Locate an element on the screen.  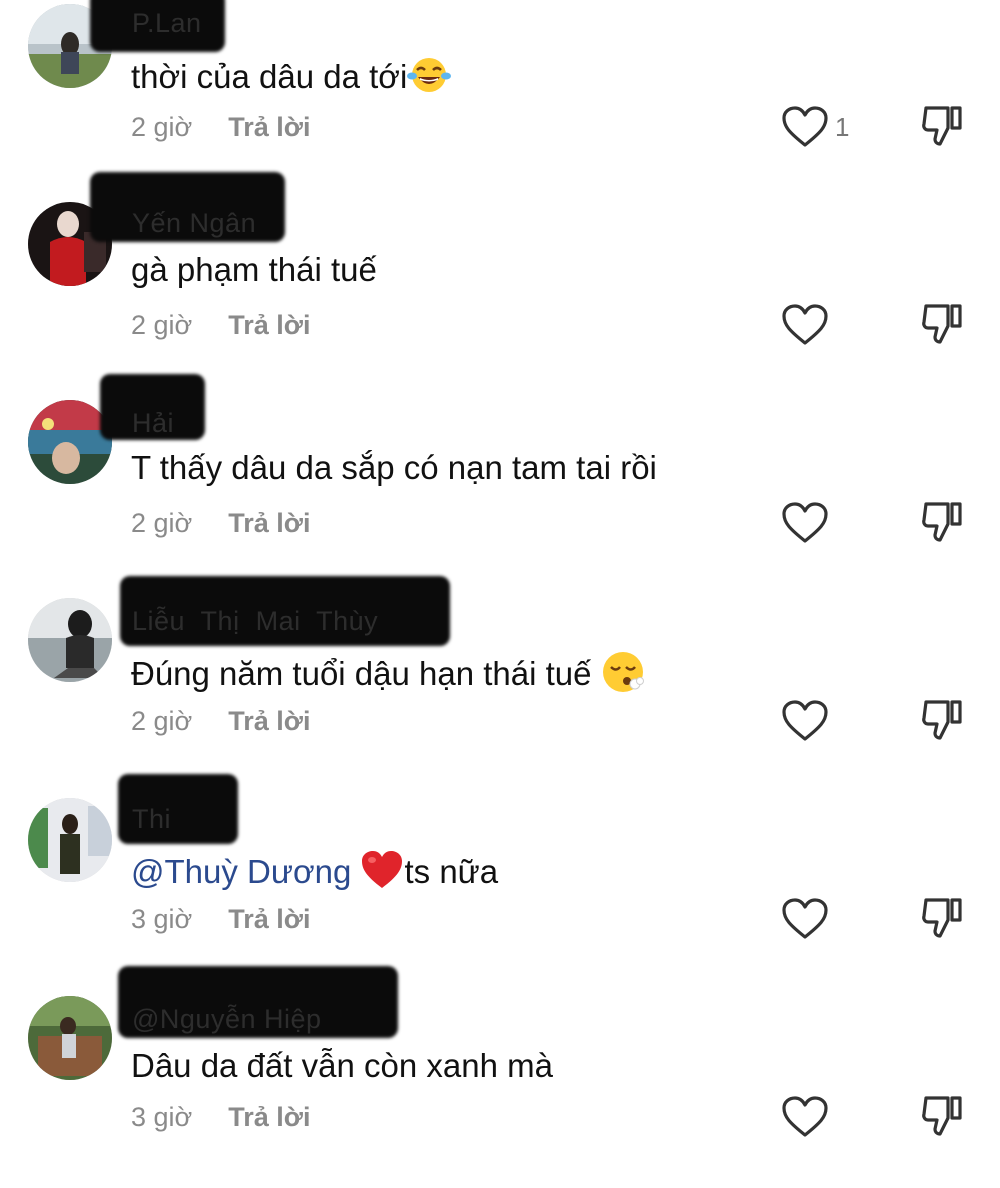
comment-text: Dâu da đất vẫn còn xanh mà is located at coordinates (342, 1066).